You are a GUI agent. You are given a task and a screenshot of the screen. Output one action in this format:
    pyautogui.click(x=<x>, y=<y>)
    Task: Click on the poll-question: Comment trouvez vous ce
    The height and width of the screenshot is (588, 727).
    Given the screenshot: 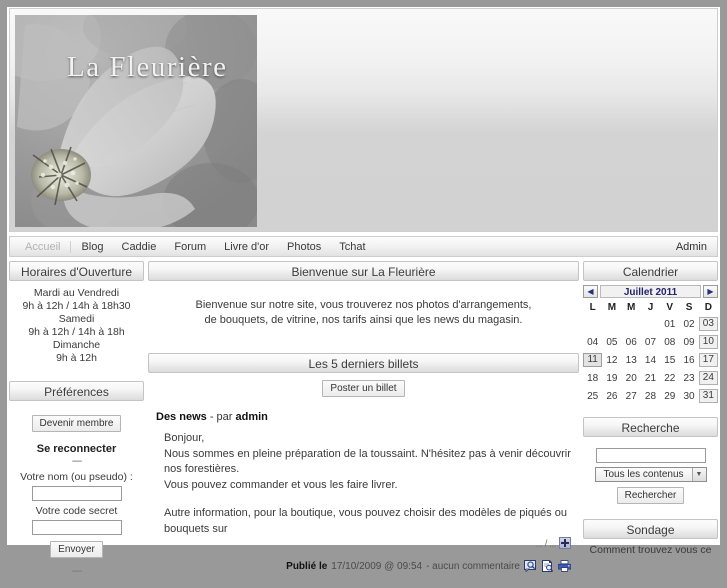 What is the action you would take?
    pyautogui.click(x=650, y=550)
    